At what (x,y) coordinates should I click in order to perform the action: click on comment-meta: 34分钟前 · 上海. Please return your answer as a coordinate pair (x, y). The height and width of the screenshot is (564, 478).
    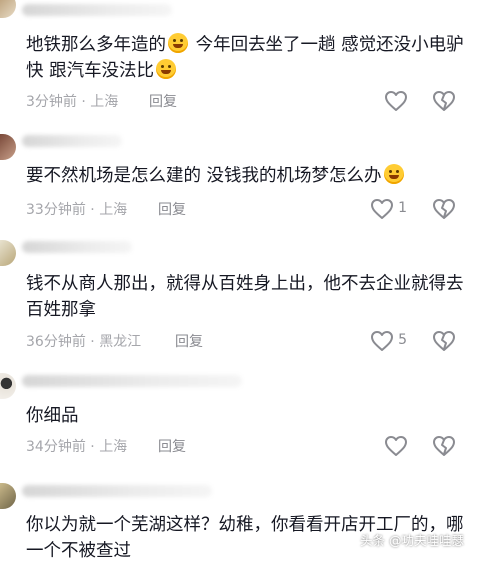
    Looking at the image, I should click on (76, 446).